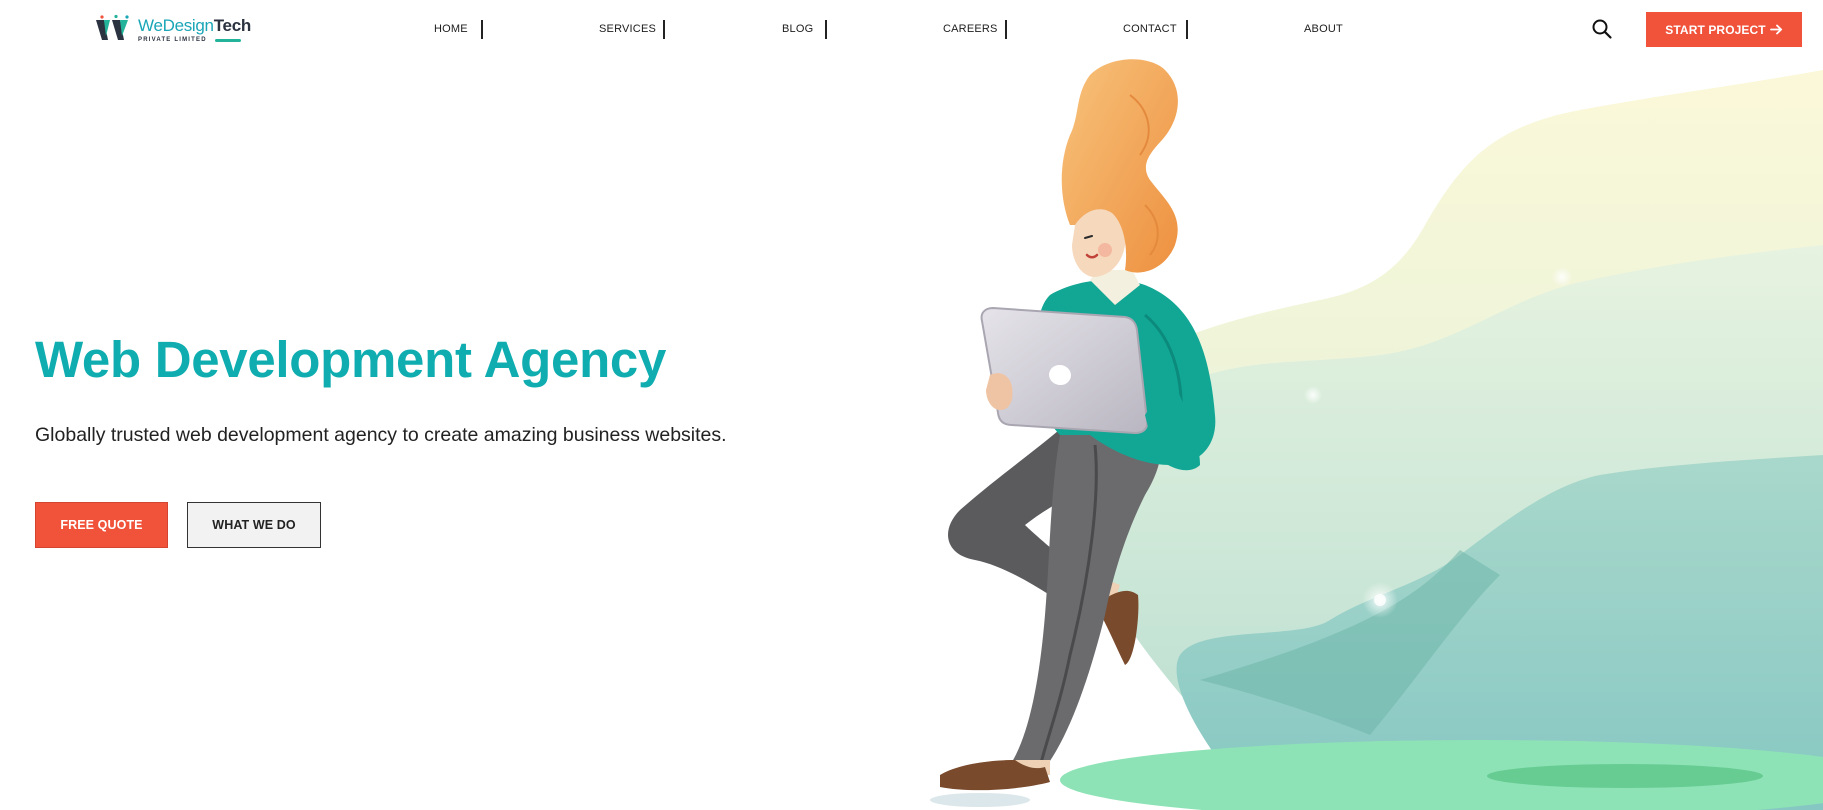  I want to click on nav-about: ABOUT, so click(1323, 29).